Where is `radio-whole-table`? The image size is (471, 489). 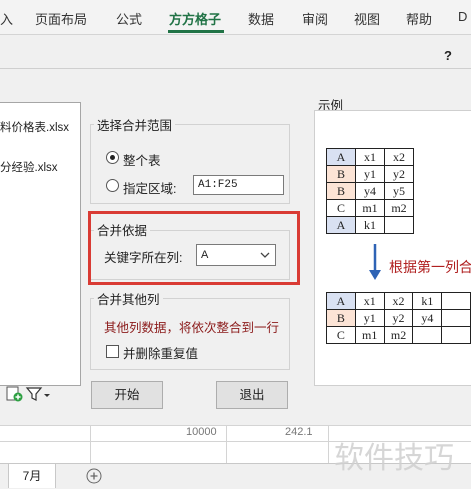 radio-whole-table is located at coordinates (112, 157).